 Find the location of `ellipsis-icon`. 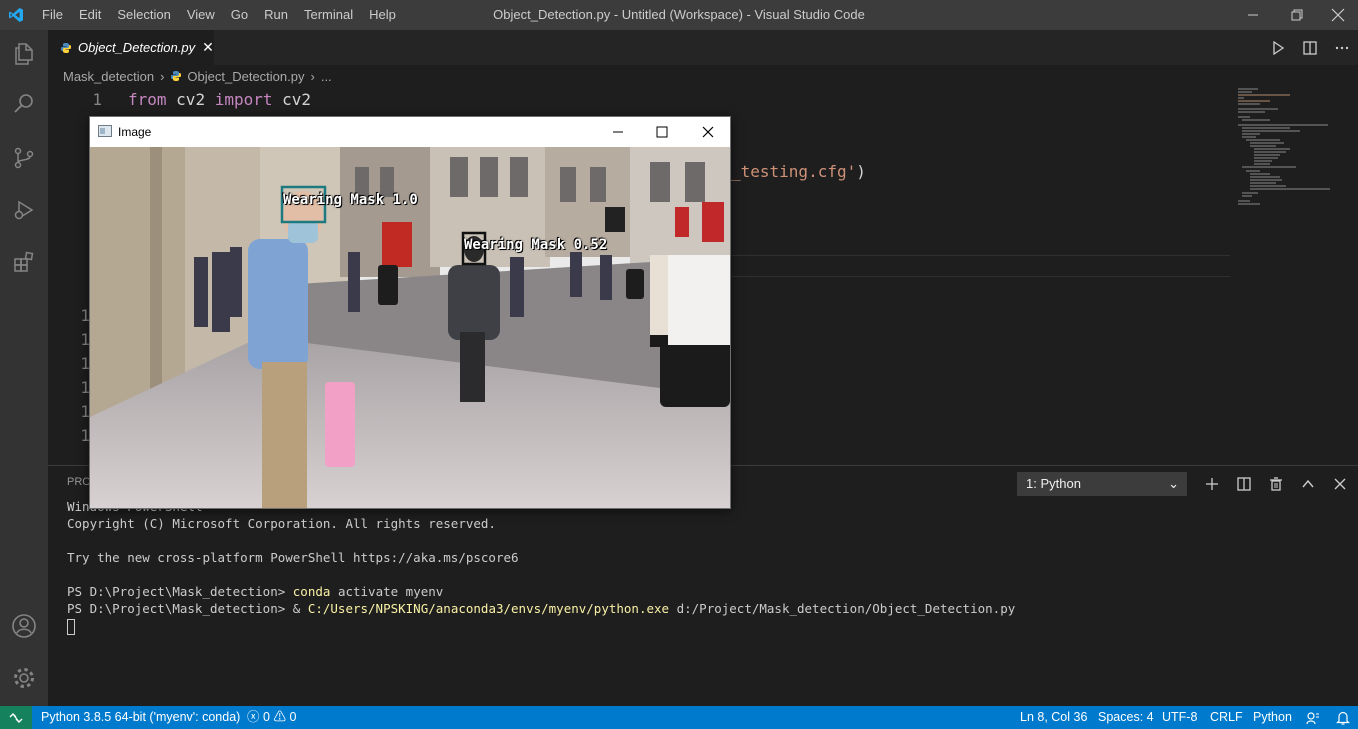

ellipsis-icon is located at coordinates (1342, 47).